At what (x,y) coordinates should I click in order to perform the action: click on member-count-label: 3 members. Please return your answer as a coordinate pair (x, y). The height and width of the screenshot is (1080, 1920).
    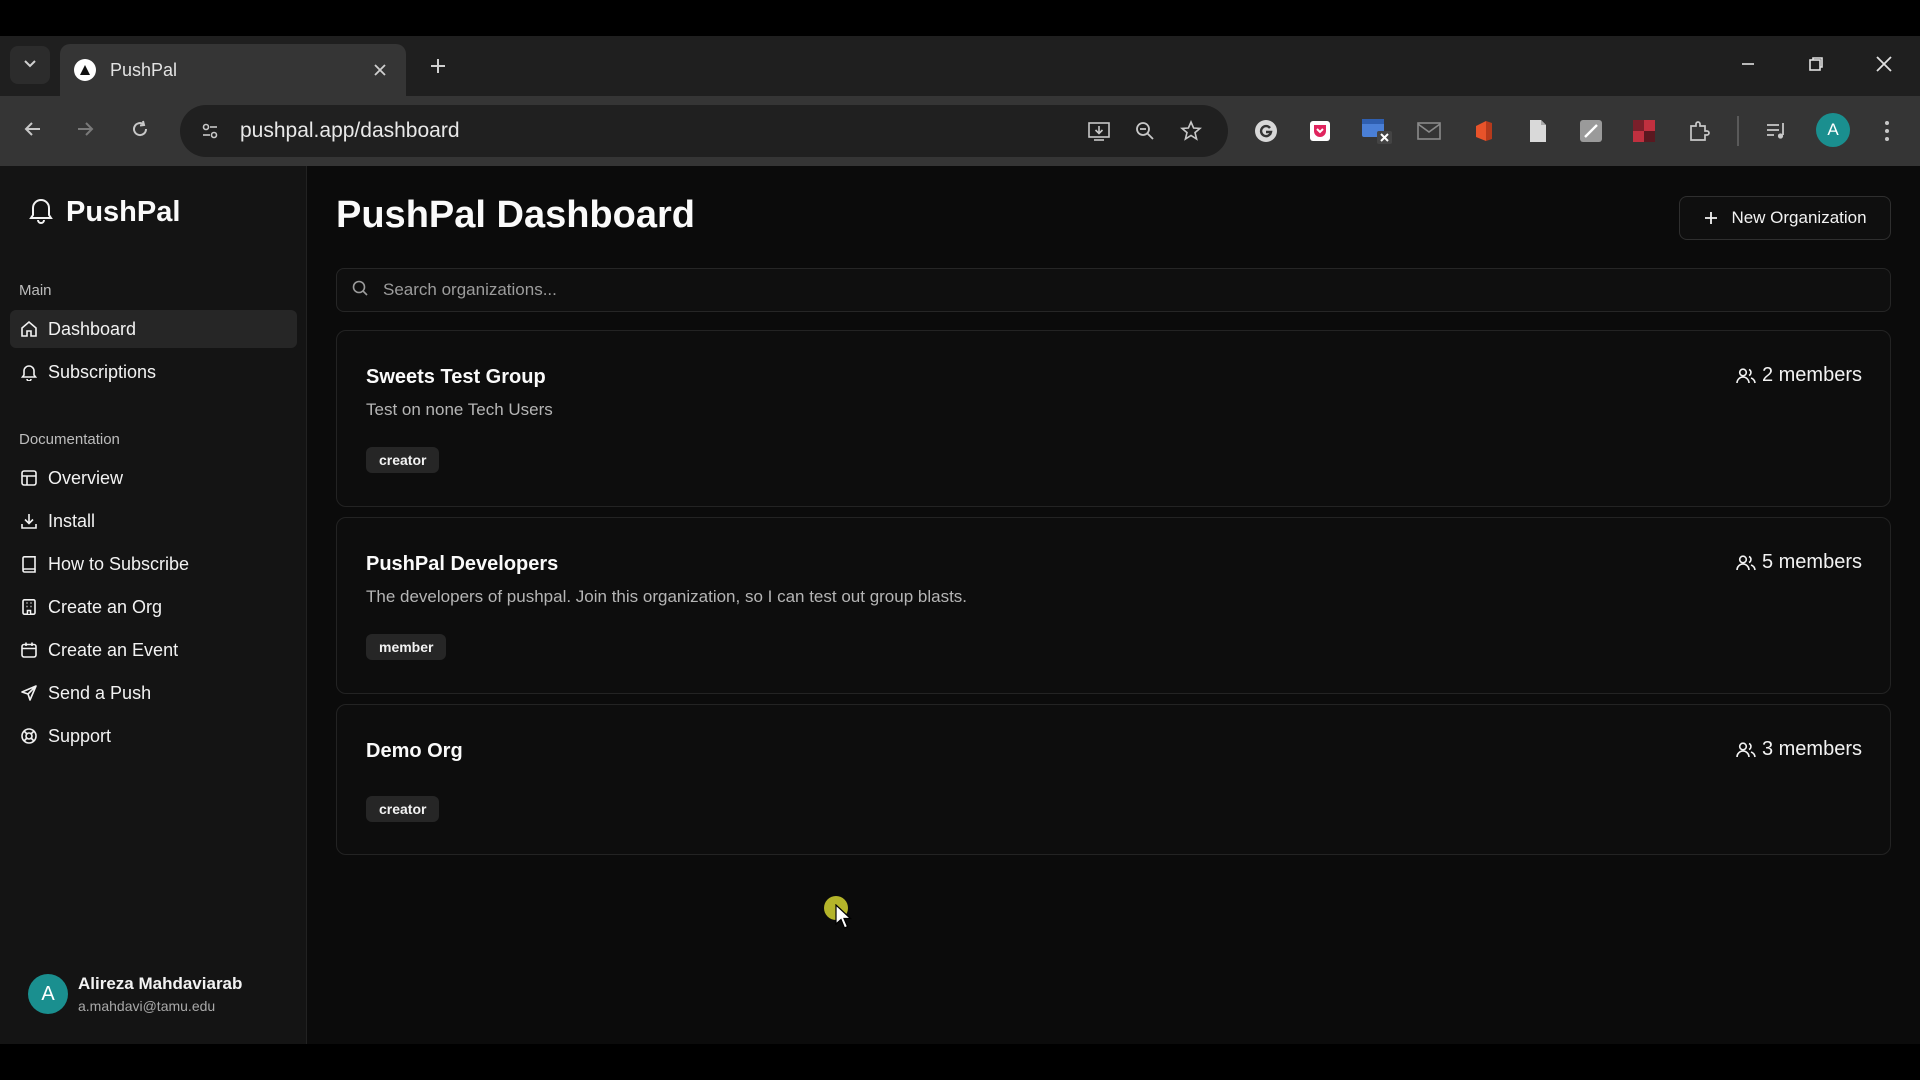
    Looking at the image, I should click on (1811, 749).